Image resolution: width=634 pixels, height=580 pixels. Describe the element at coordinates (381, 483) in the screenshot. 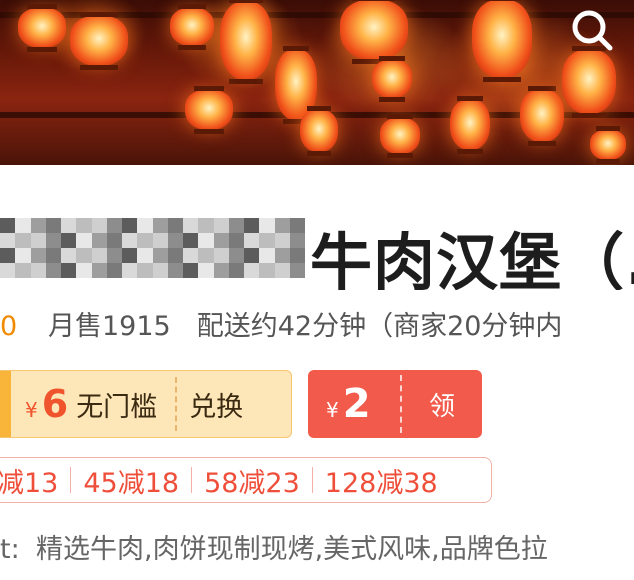

I see `discount-tier: 128减38` at that location.